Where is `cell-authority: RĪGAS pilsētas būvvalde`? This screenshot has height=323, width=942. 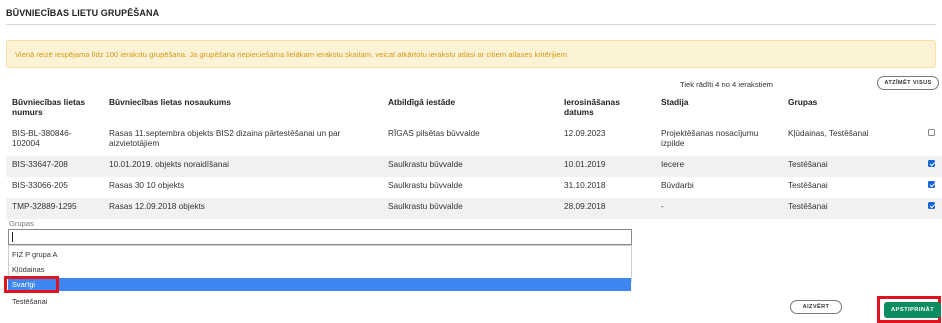
cell-authority: RĪGAS pilsētas būvvalde is located at coordinates (434, 133).